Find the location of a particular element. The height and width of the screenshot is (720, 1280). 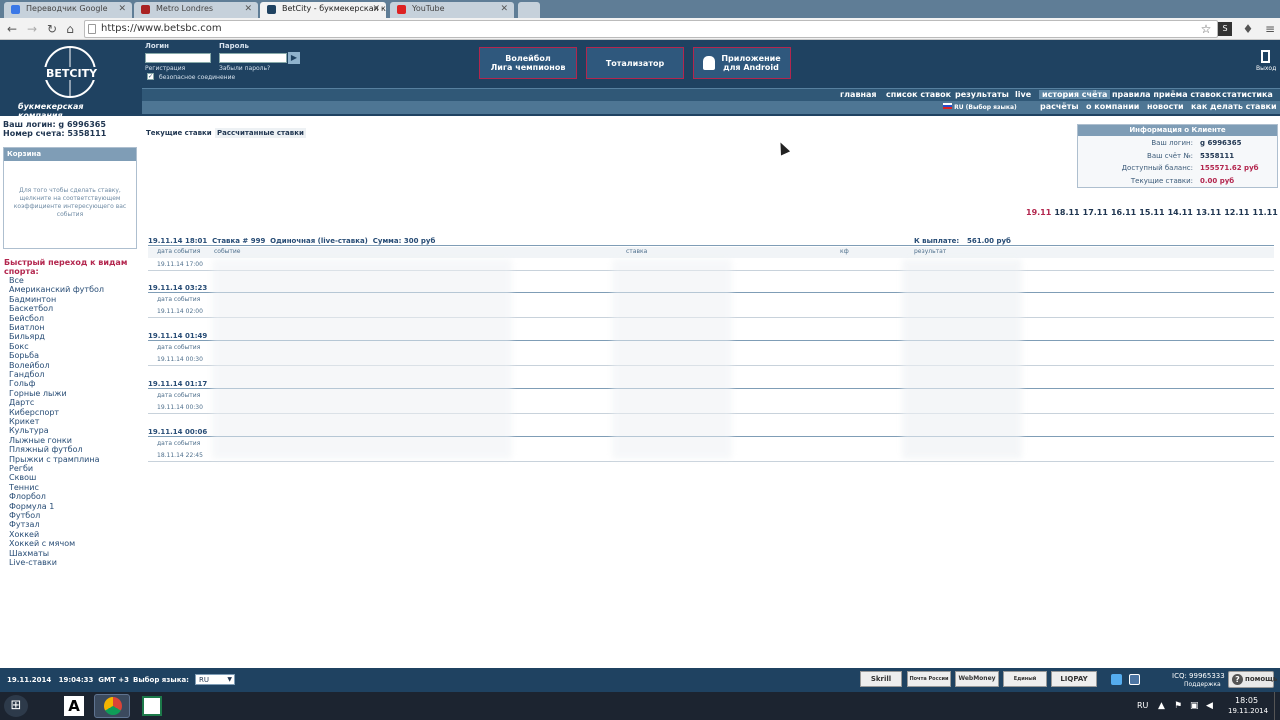

tray-volume-icon: ◀ is located at coordinates (1209, 706).